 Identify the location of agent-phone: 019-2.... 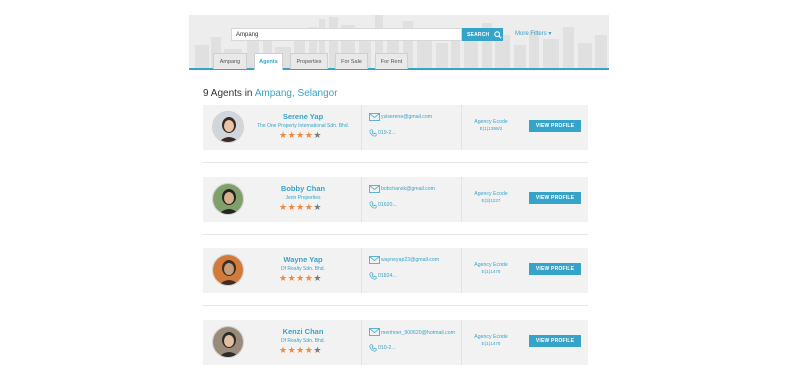
(382, 133).